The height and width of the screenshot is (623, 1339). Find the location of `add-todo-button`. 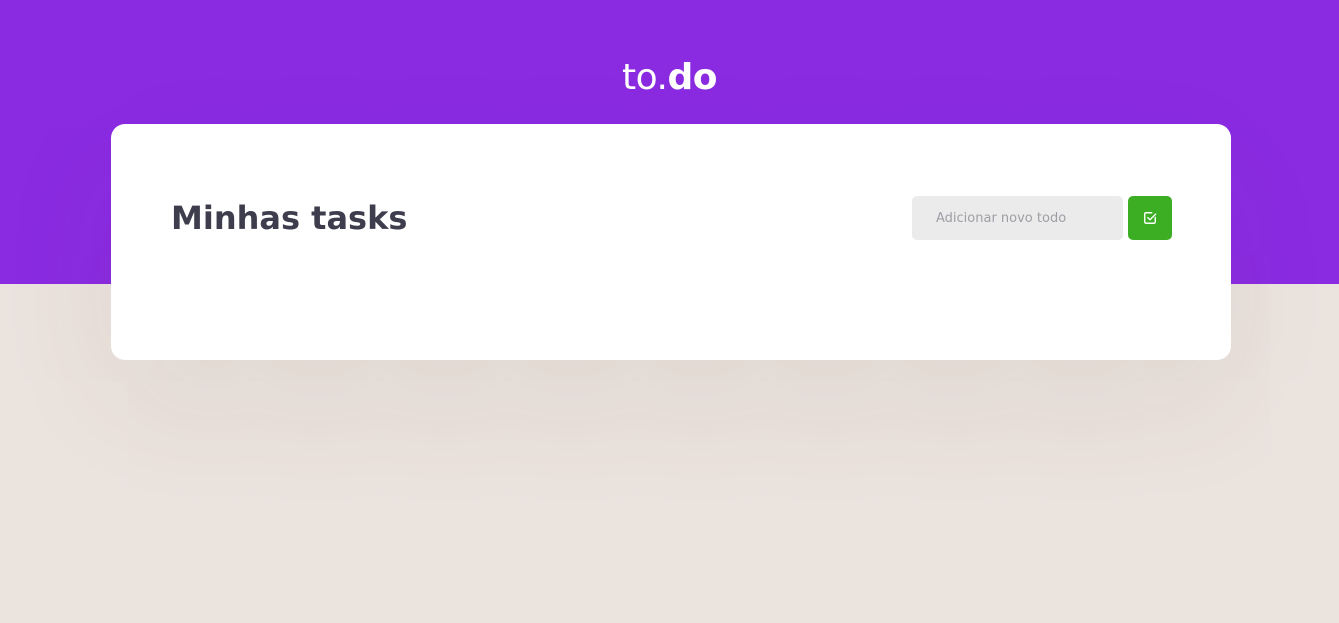

add-todo-button is located at coordinates (1150, 218).